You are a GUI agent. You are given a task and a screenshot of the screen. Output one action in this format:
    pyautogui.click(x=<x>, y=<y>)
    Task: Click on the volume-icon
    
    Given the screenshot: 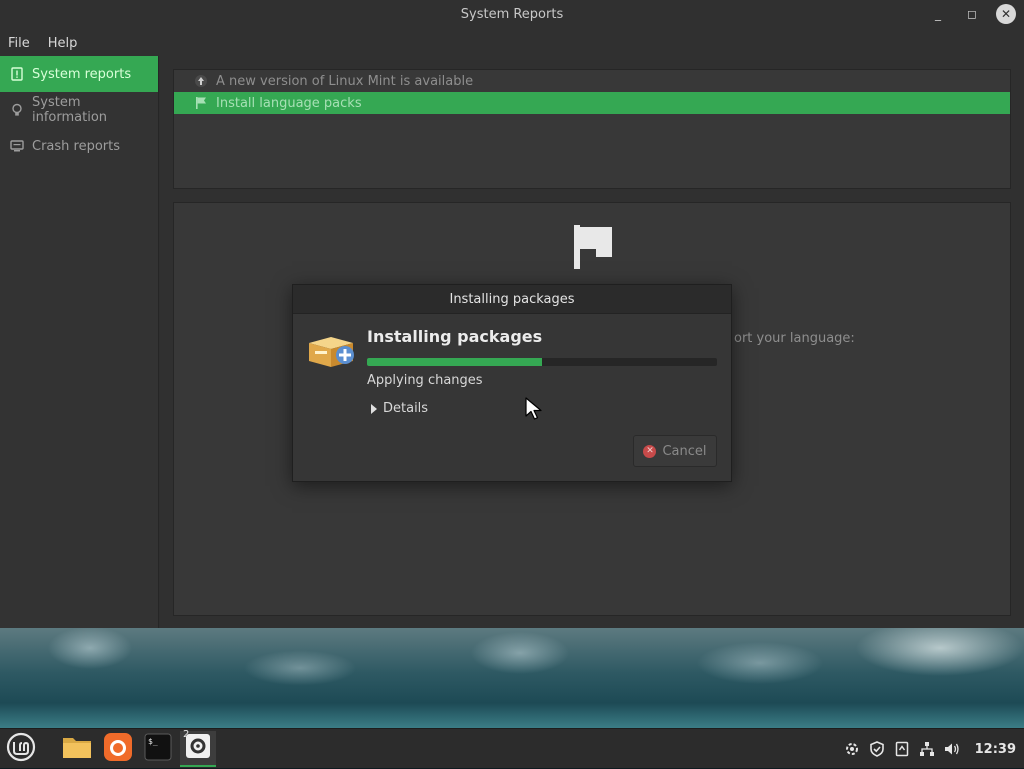 What is the action you would take?
    pyautogui.click(x=952, y=749)
    